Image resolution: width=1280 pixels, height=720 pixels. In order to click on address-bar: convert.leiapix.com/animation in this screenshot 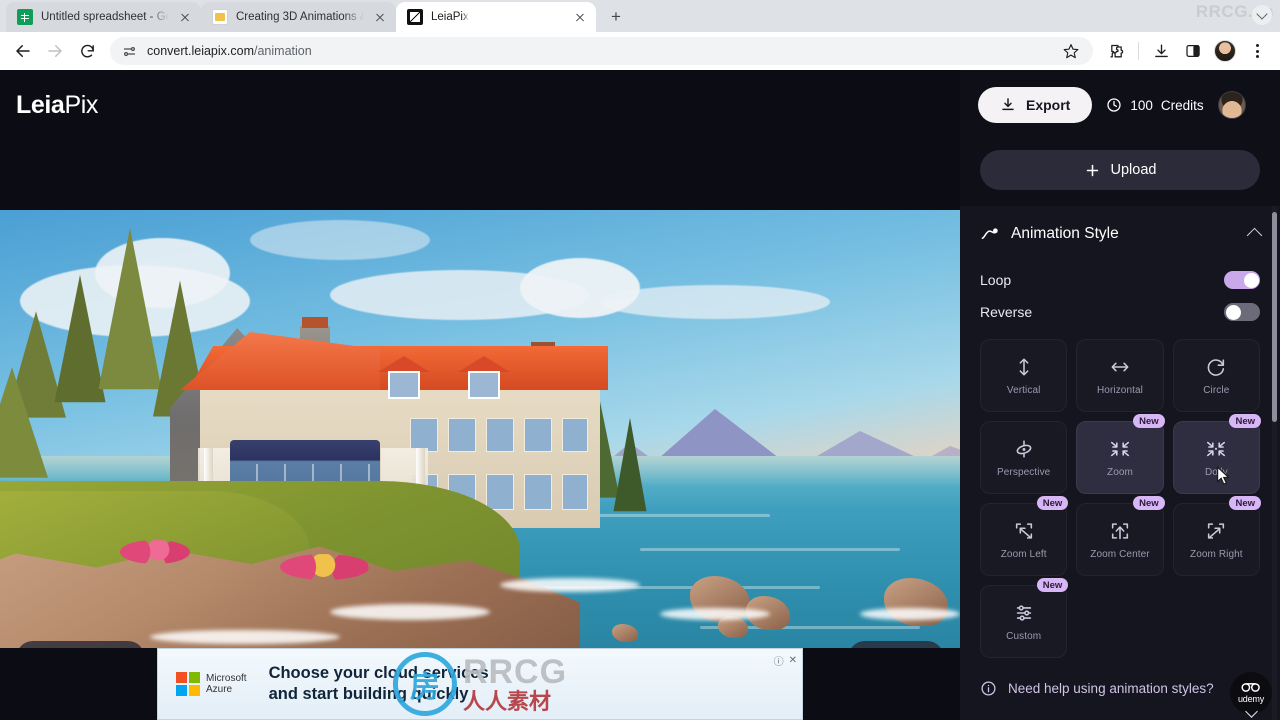, I will do `click(601, 51)`.